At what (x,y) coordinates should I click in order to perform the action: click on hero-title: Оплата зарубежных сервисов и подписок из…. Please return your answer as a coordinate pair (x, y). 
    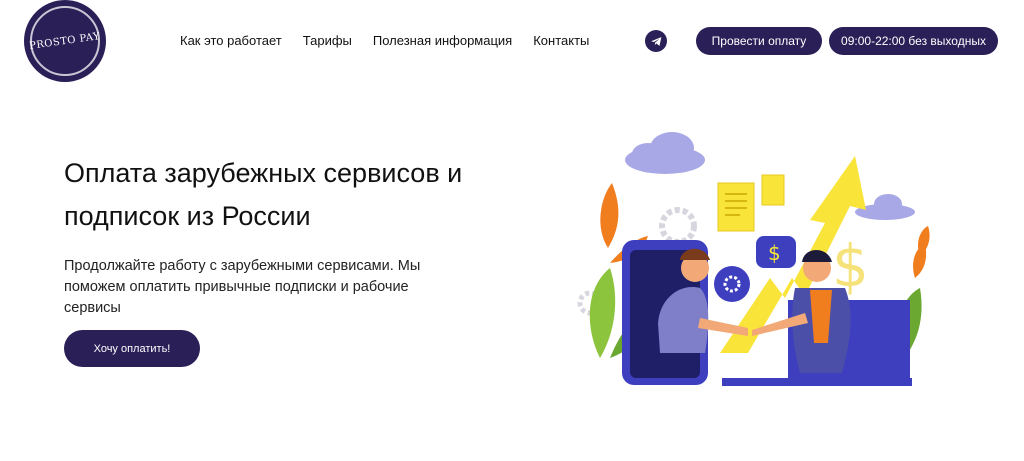
    Looking at the image, I should click on (263, 194).